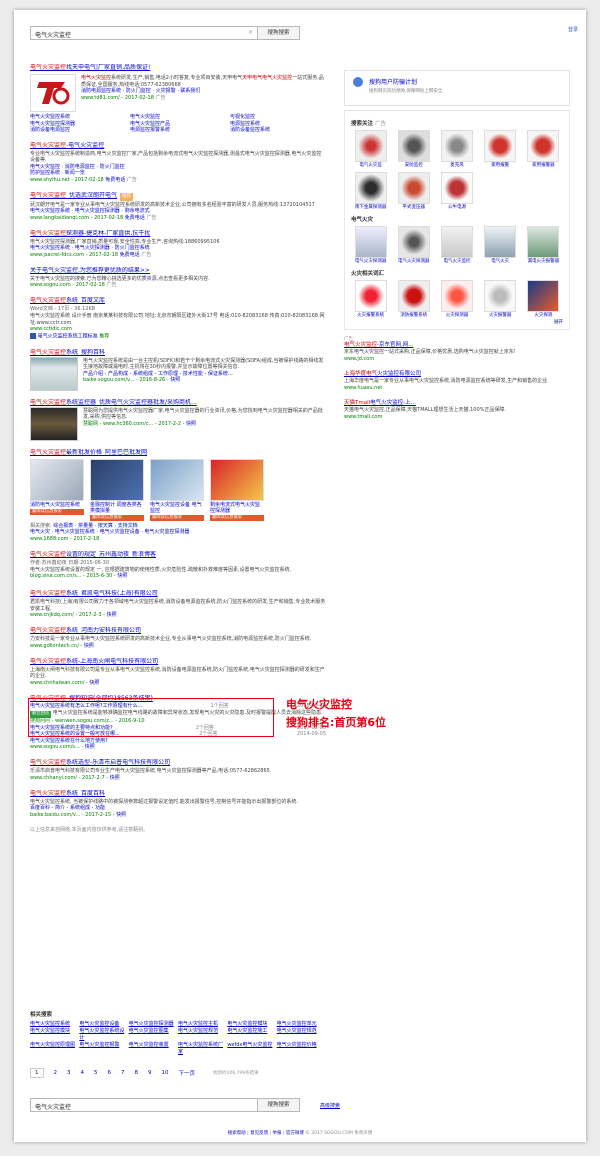 This screenshot has width=600, height=1156. What do you see at coordinates (92, 248) in the screenshot?
I see `sitelink: 电气火灾探测器` at bounding box center [92, 248].